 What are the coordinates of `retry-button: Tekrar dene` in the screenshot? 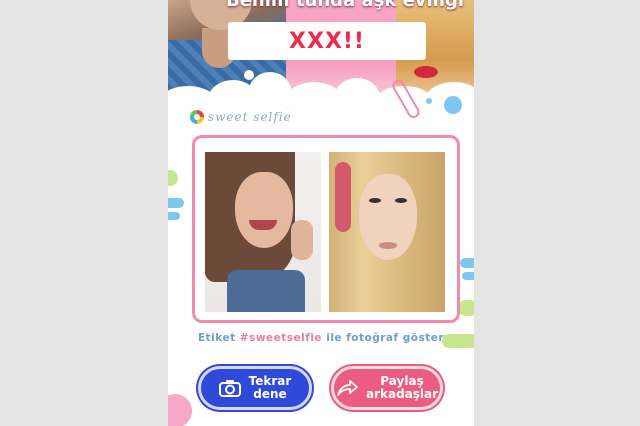 It's located at (255, 388).